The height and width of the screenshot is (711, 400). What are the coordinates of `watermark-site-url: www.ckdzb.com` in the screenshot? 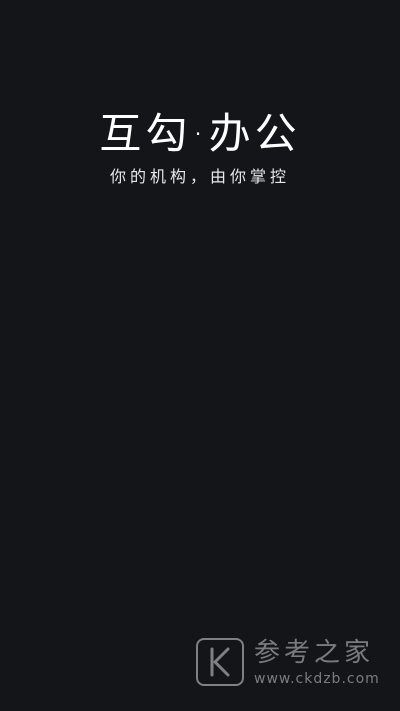 It's located at (317, 679).